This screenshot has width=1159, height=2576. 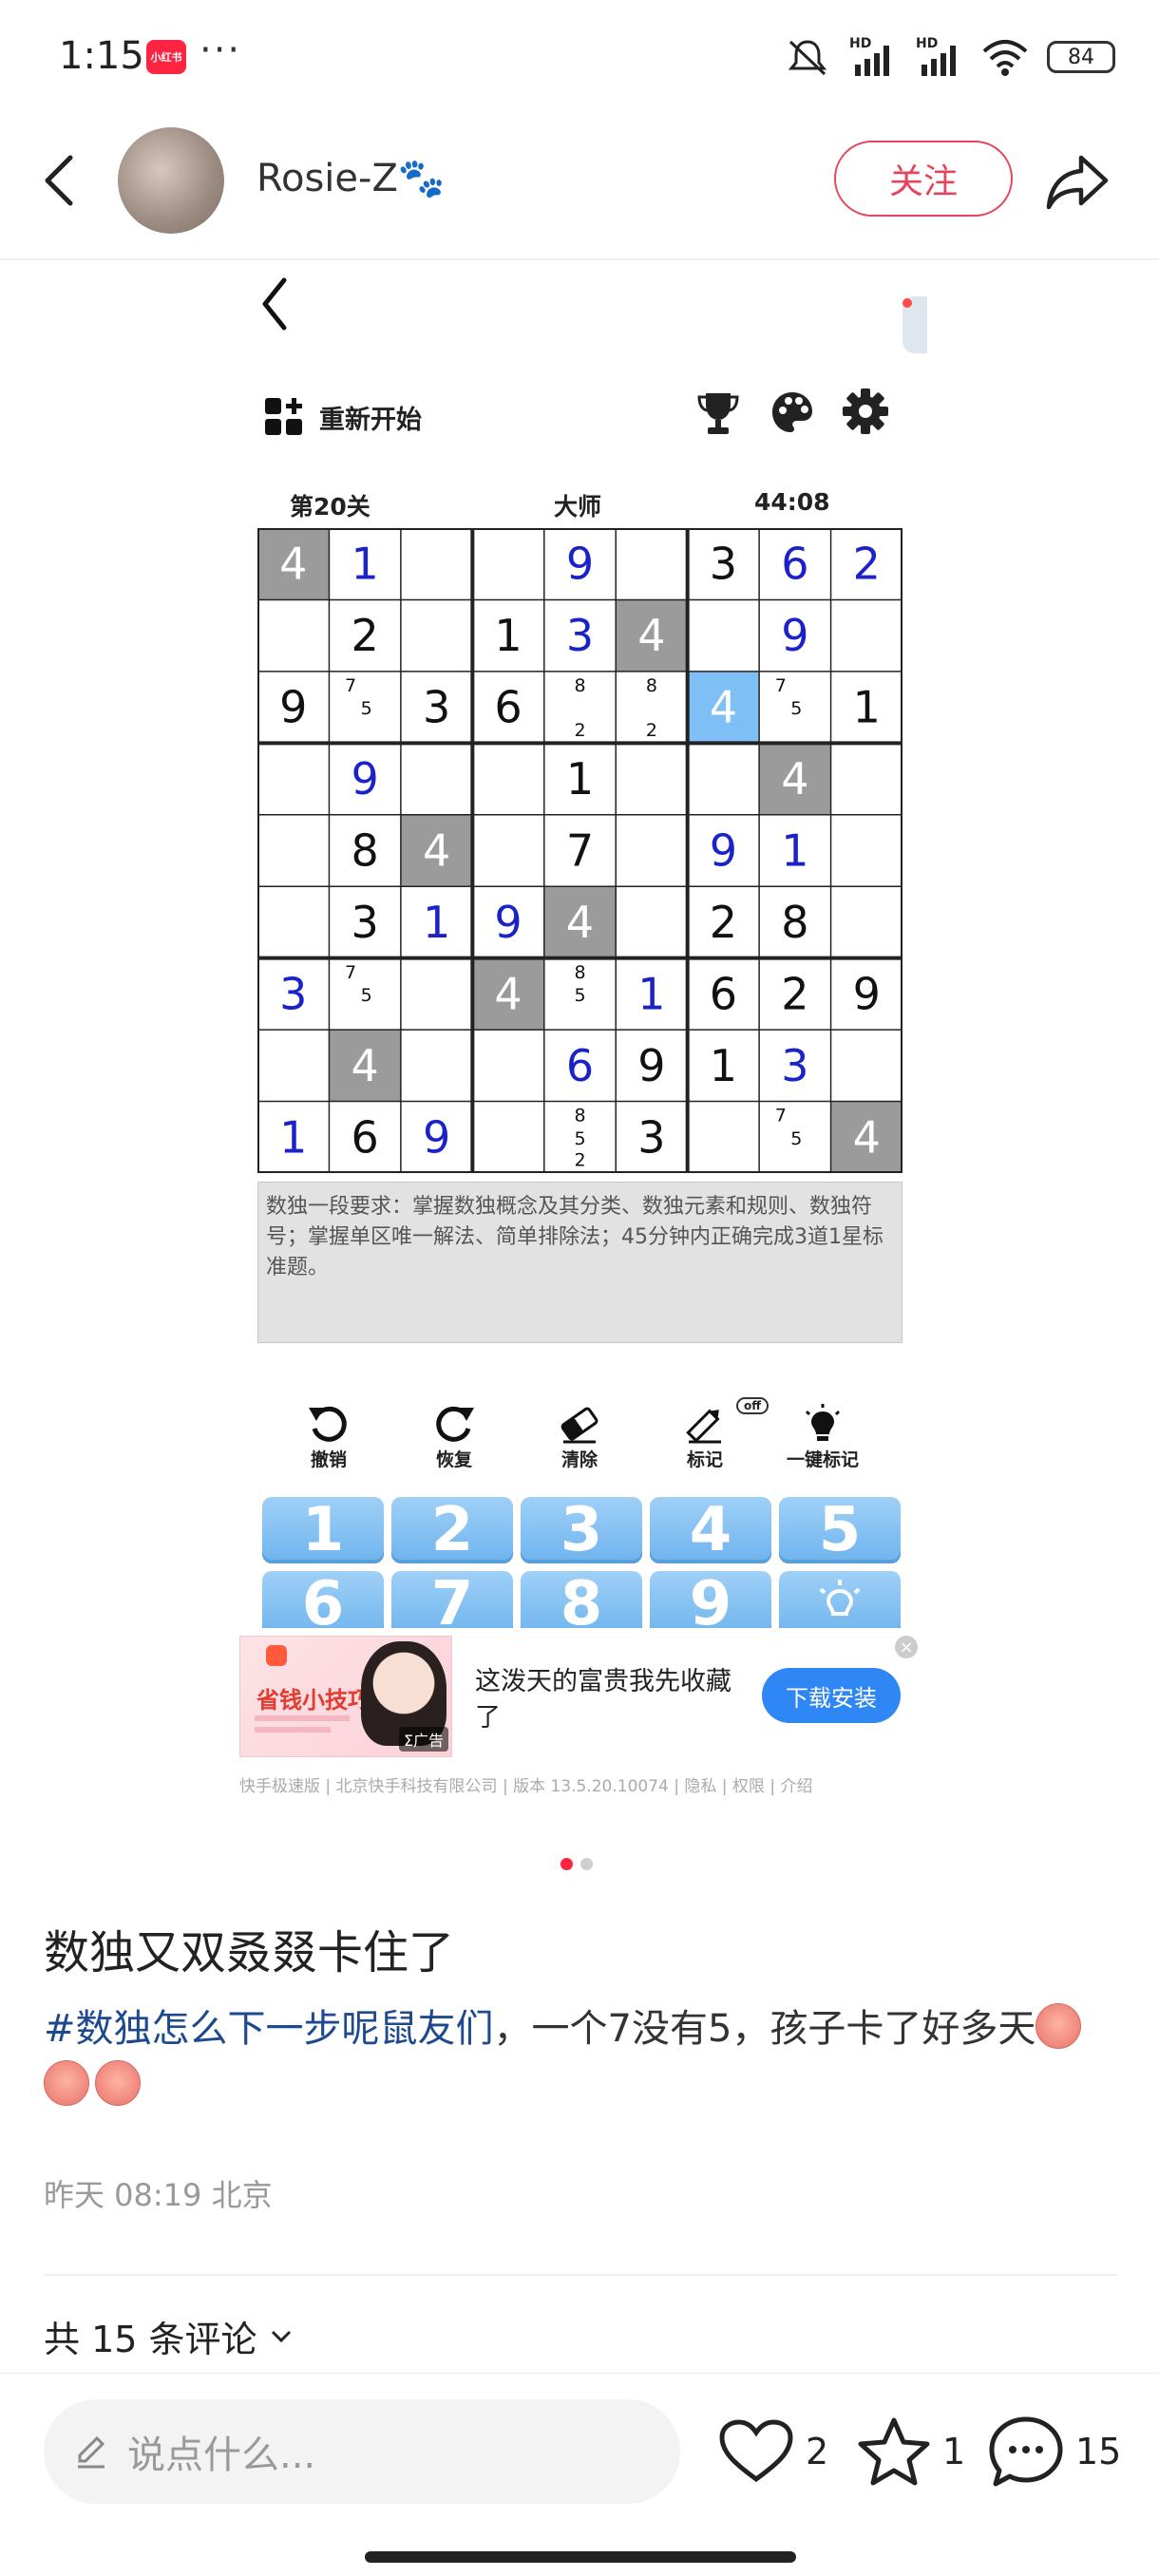 What do you see at coordinates (723, 779) in the screenshot?
I see `sudoku-cell-r4c7` at bounding box center [723, 779].